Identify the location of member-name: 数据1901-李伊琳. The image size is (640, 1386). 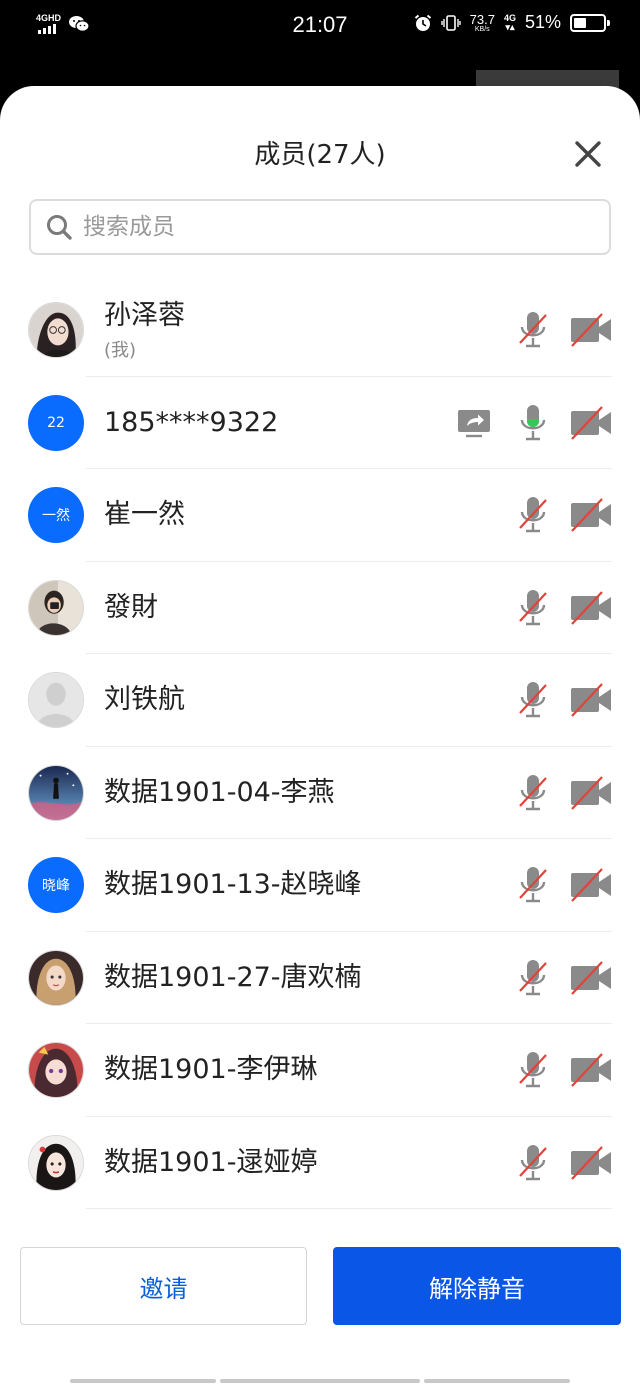
(211, 1069).